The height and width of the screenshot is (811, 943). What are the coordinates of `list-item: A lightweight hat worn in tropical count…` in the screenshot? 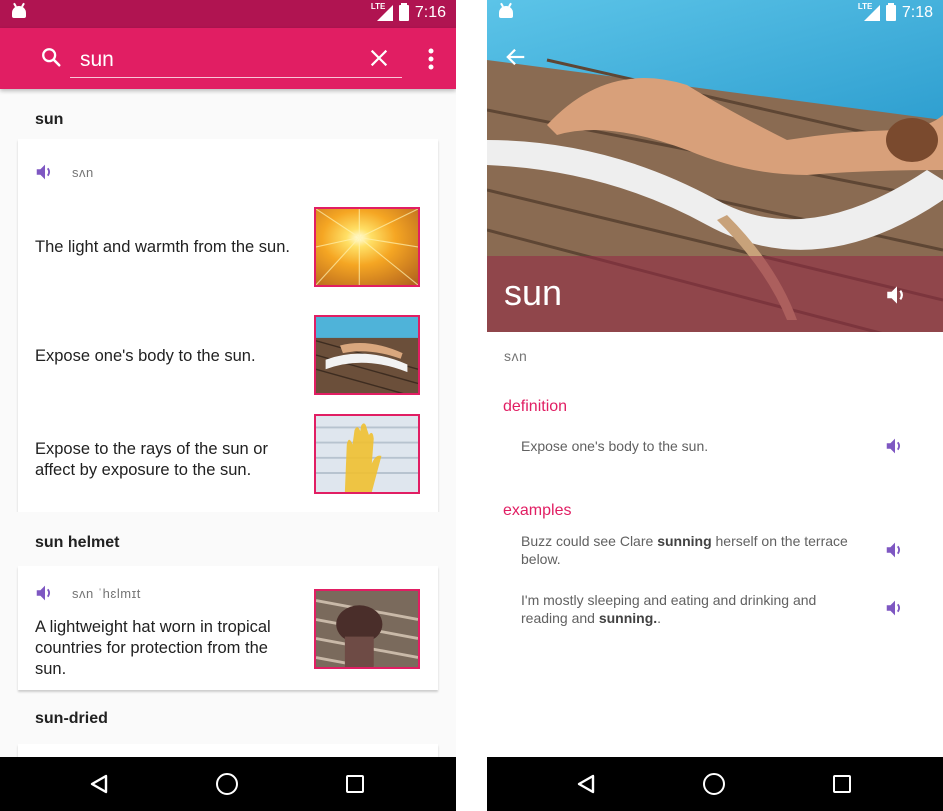 It's located at (228, 639).